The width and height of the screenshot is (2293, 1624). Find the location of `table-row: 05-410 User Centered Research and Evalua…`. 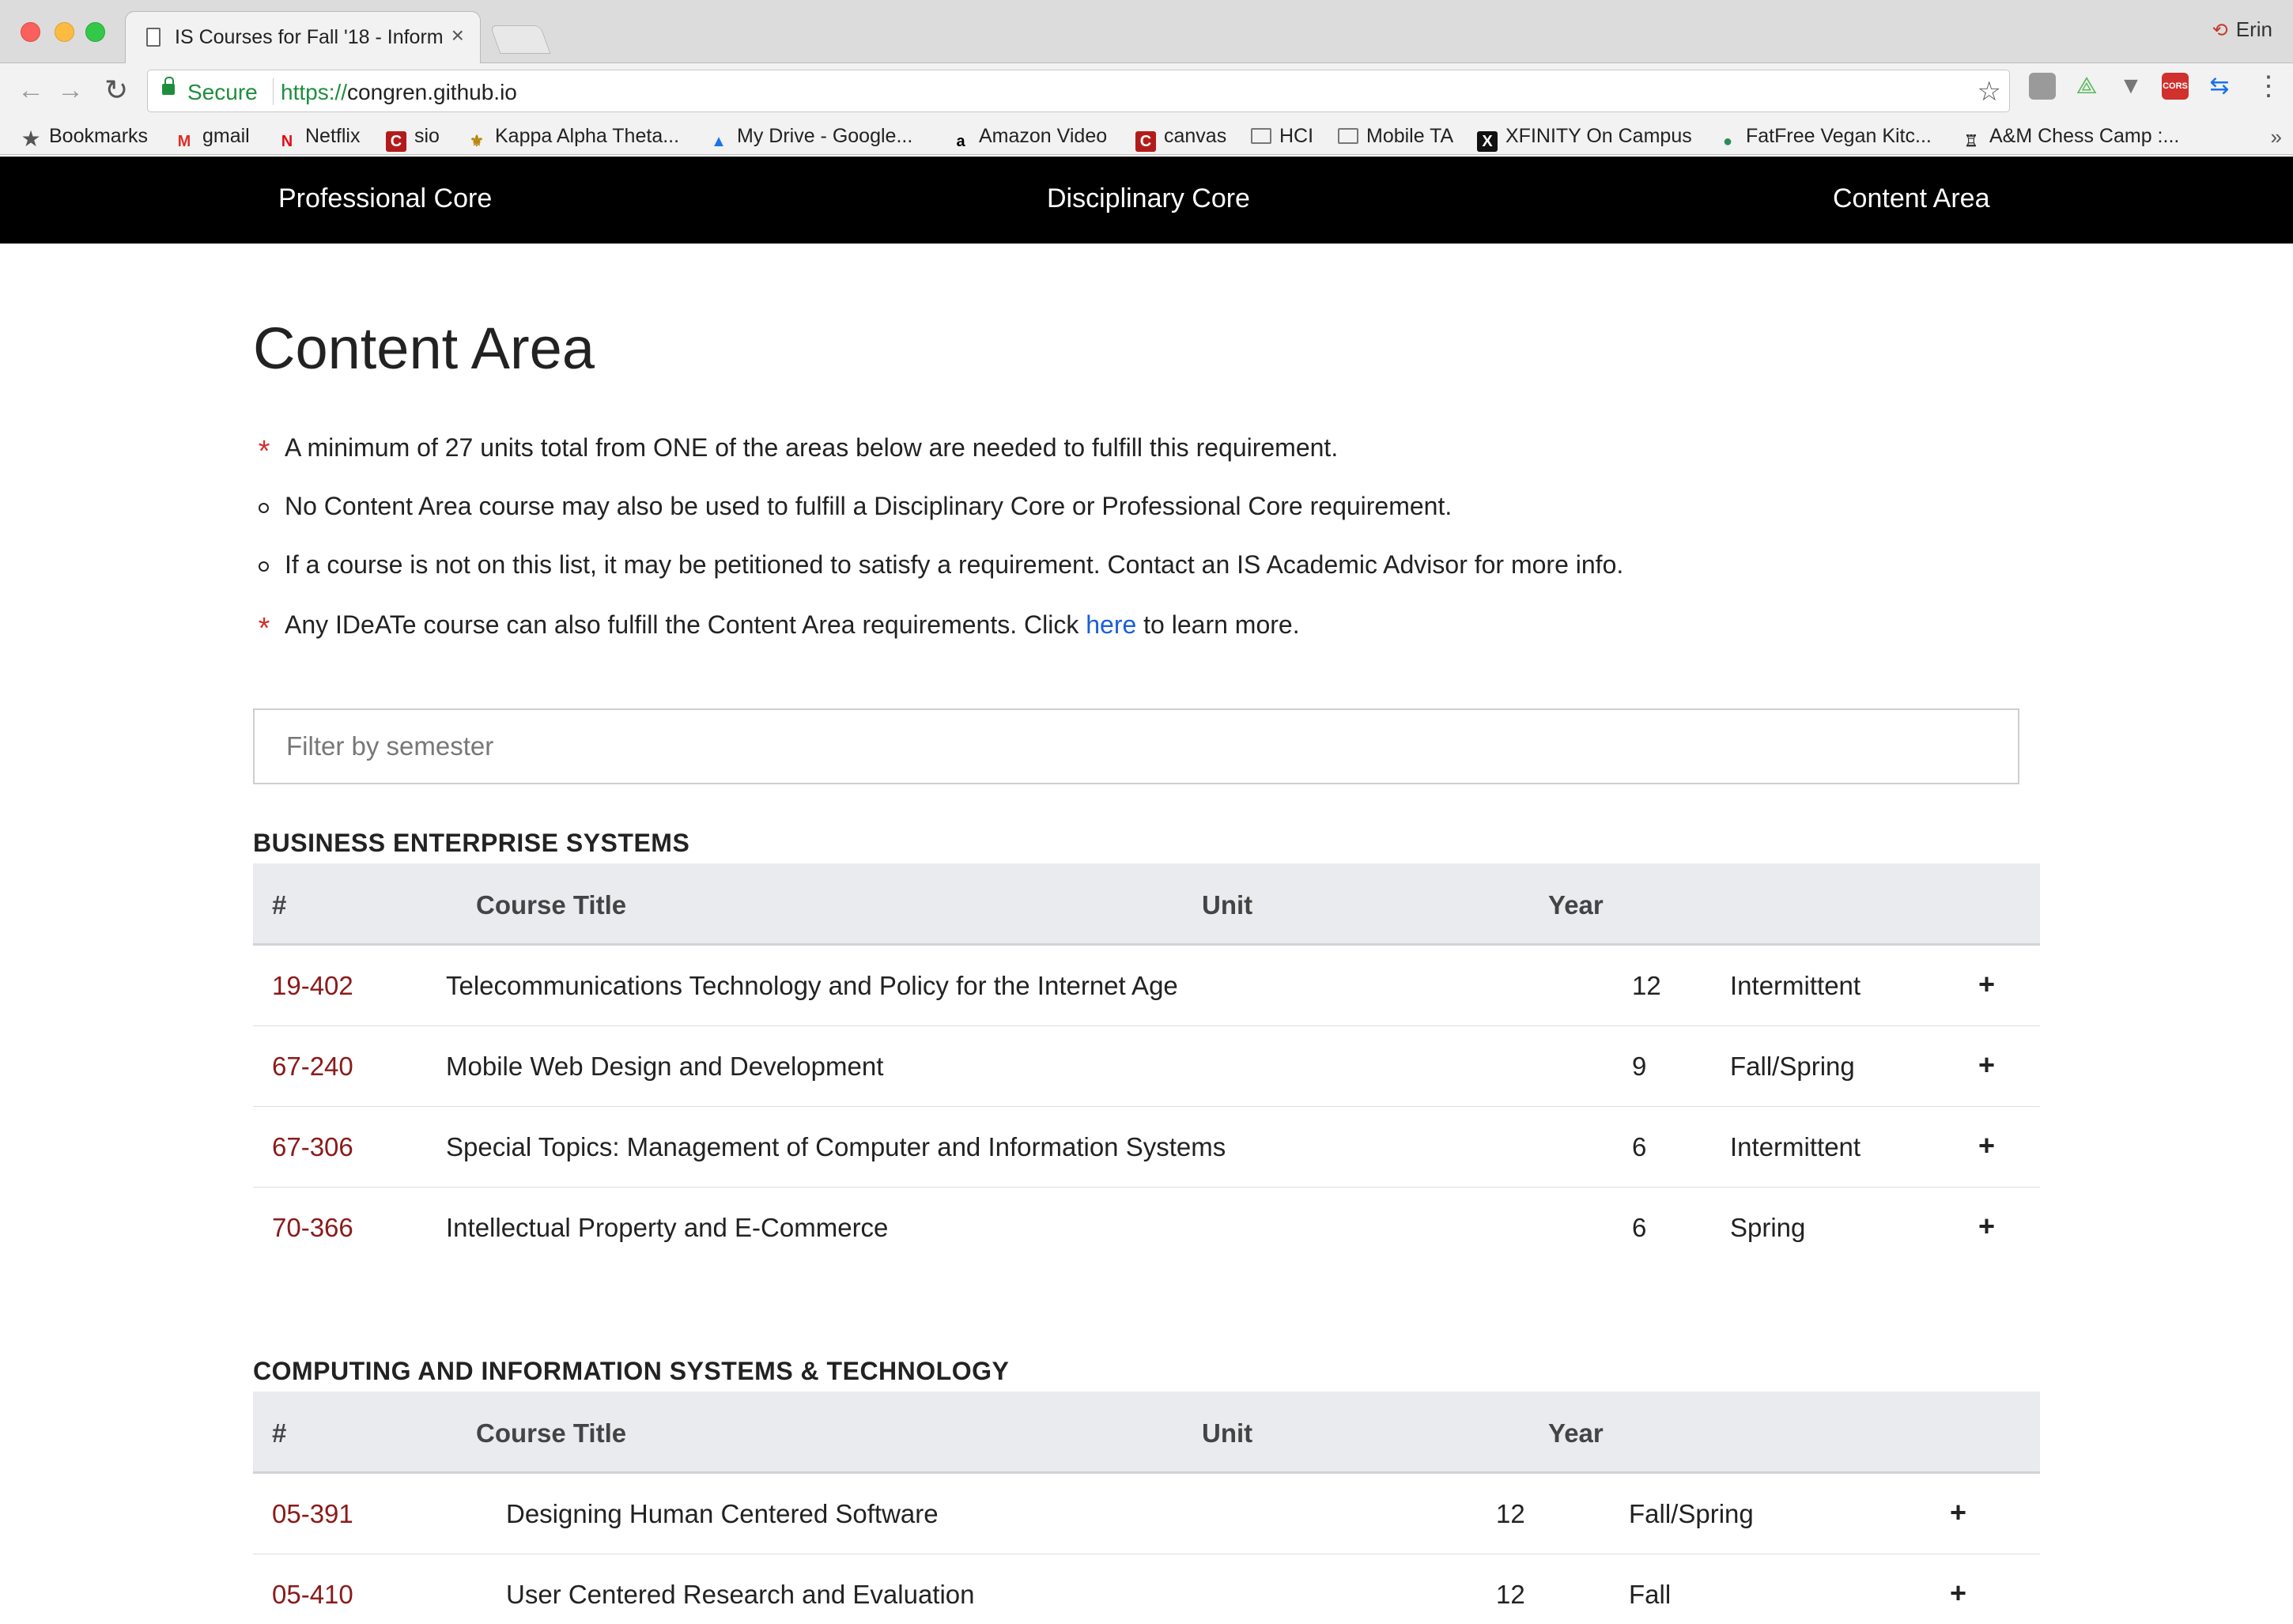

table-row: 05-410 User Centered Research and Evalua… is located at coordinates (1146, 1589).